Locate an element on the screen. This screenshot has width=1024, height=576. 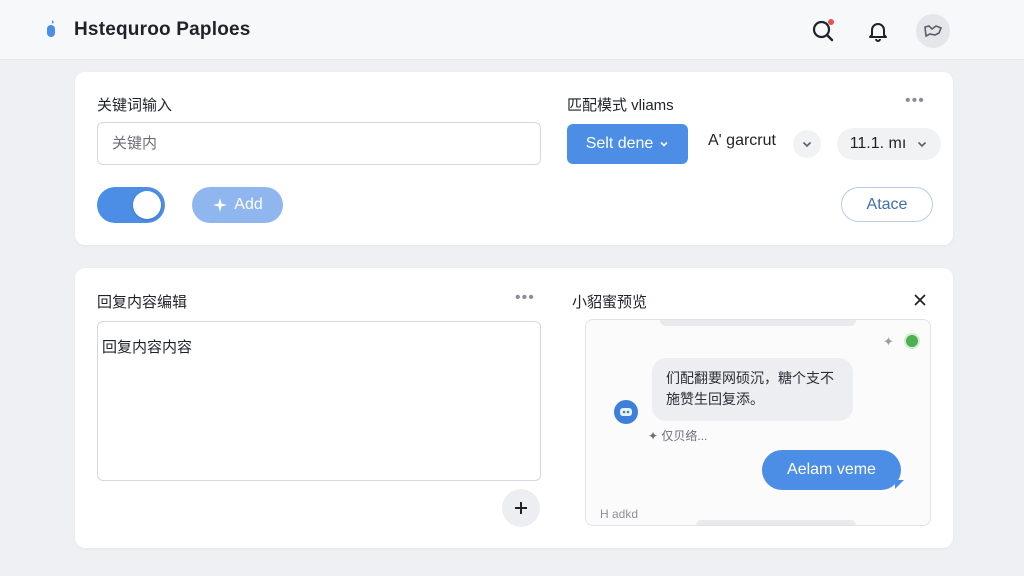
avatar-icon is located at coordinates (933, 31).